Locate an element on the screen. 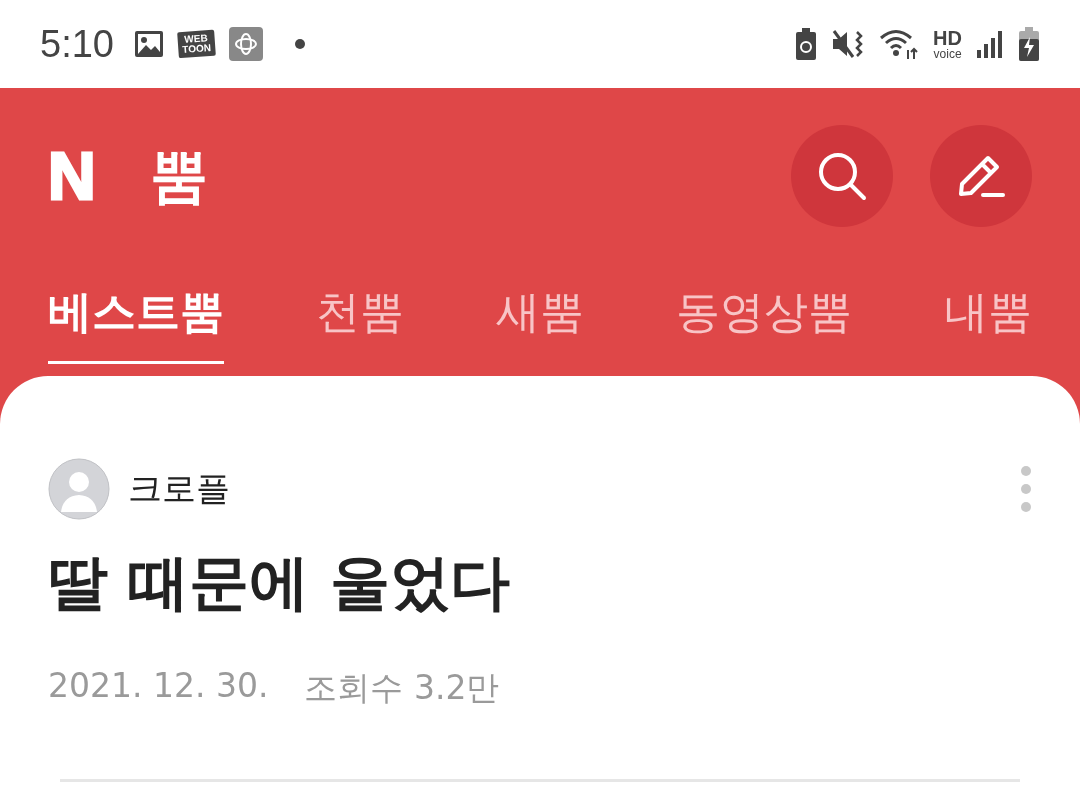  logo-text: 뿜 is located at coordinates (178, 176).